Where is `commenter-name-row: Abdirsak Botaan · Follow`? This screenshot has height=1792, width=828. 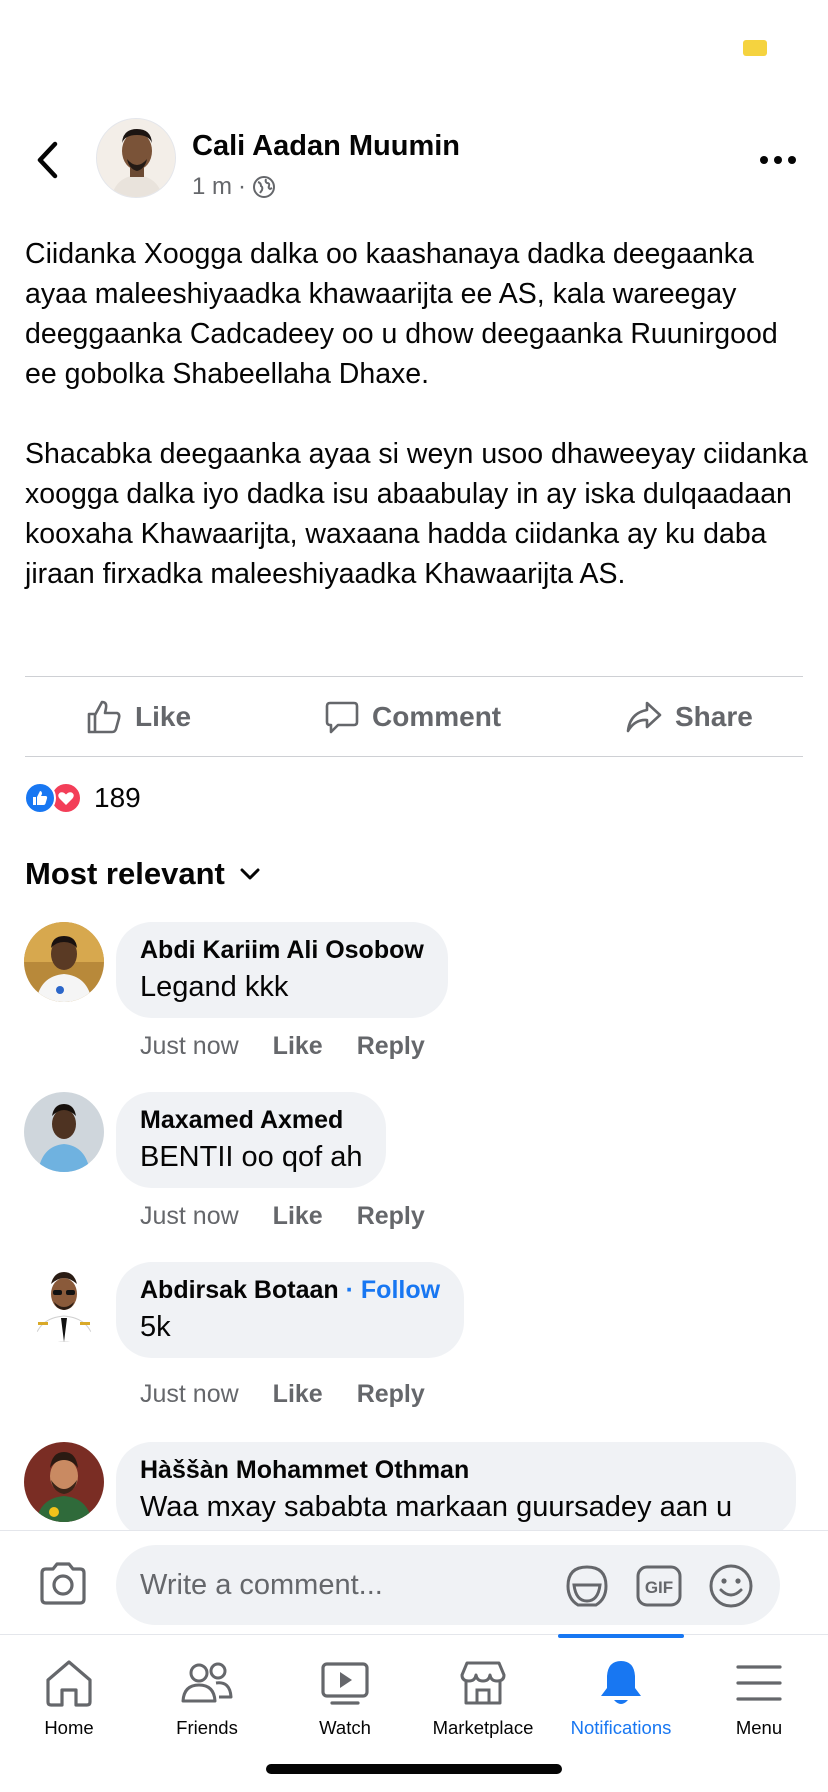 commenter-name-row: Abdirsak Botaan · Follow is located at coordinates (290, 1290).